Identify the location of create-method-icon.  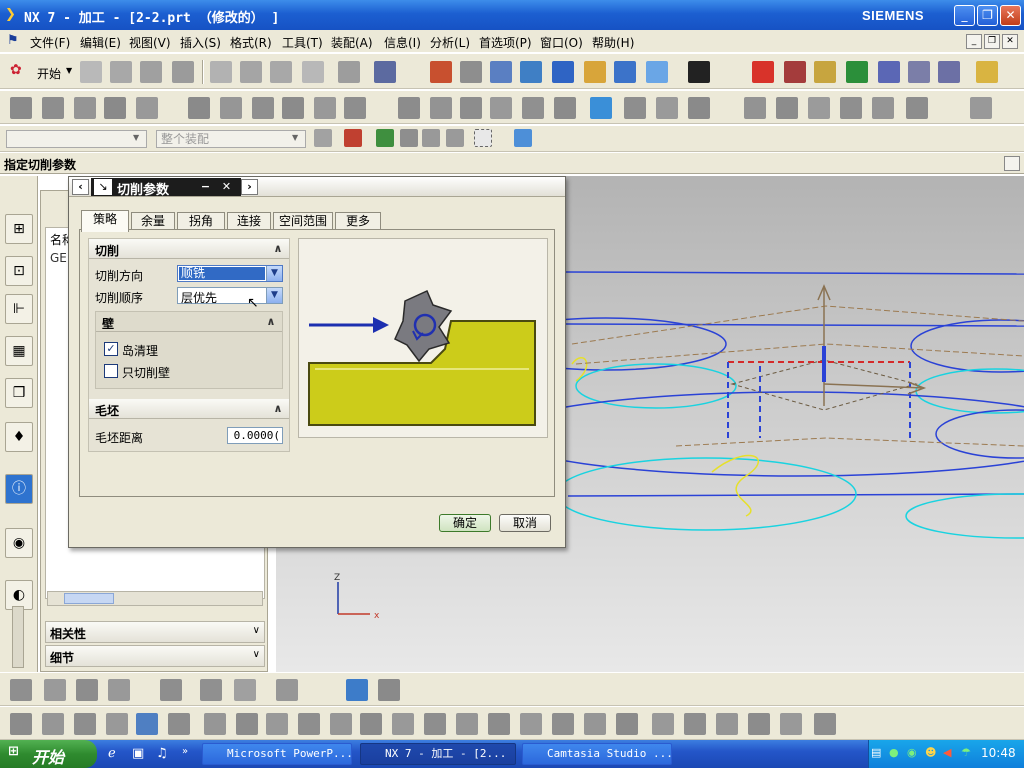
(119, 690).